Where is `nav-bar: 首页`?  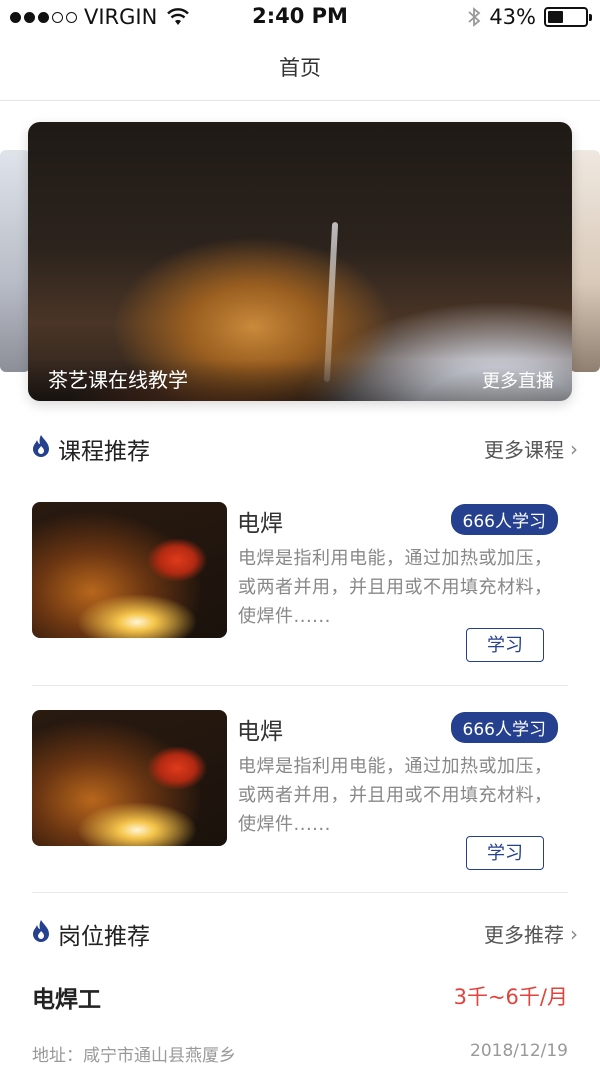
nav-bar: 首页 is located at coordinates (300, 67).